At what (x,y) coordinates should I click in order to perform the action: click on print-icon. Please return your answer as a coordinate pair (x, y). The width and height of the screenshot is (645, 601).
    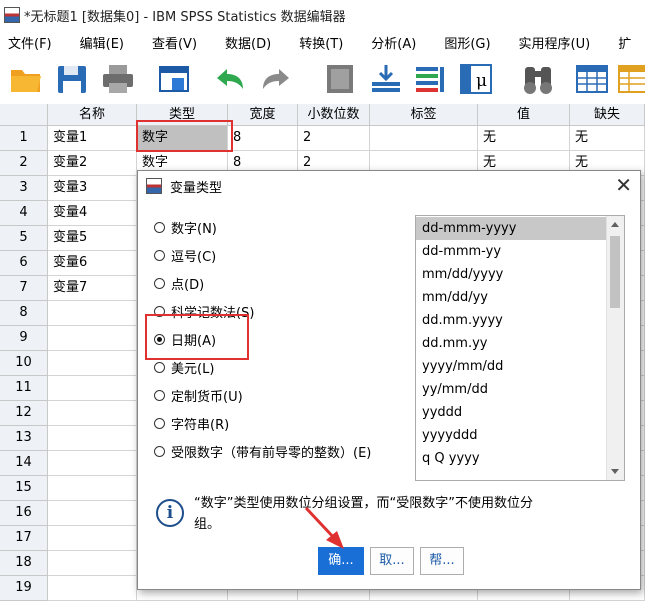
    Looking at the image, I should click on (118, 79).